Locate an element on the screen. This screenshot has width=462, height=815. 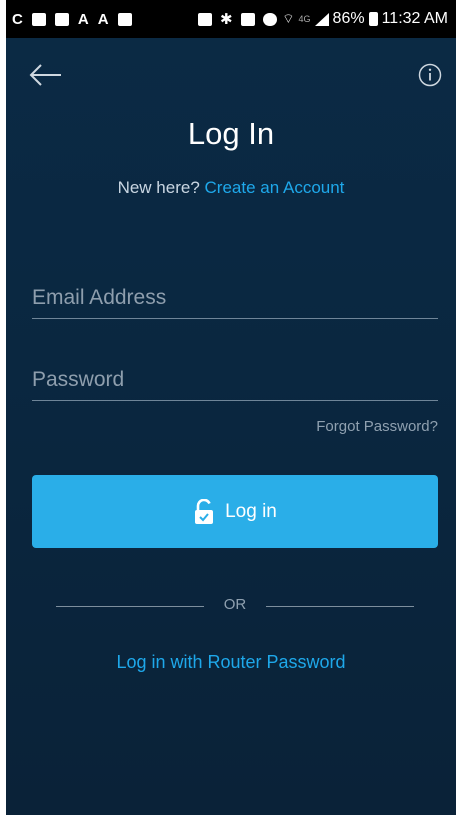
or-label: OR is located at coordinates (235, 604).